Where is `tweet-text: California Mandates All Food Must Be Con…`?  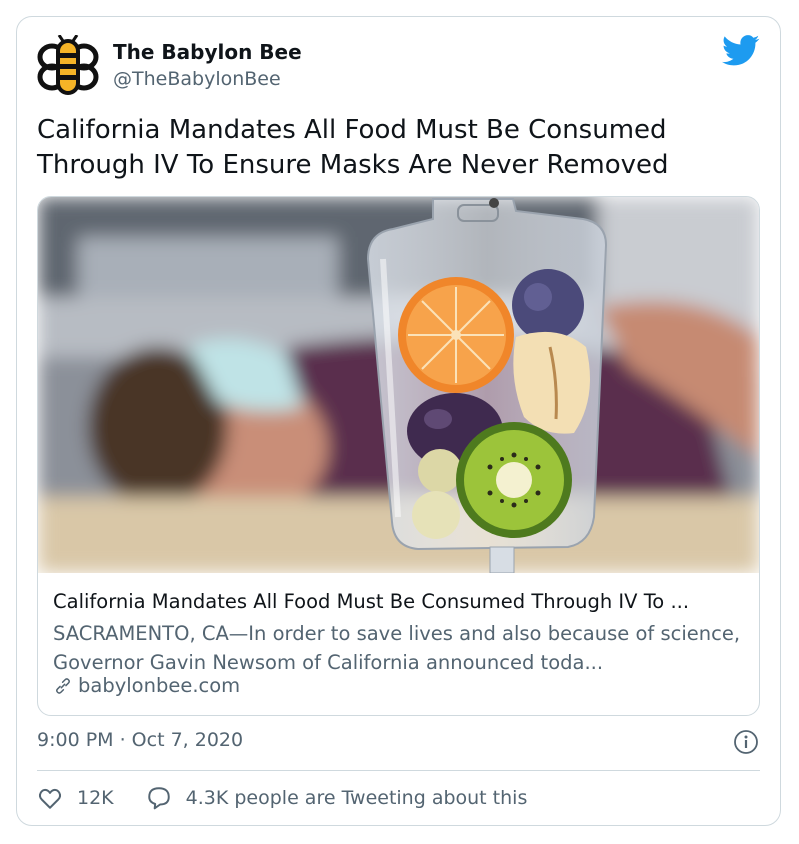
tweet-text: California Mandates All Food Must Be Con… is located at coordinates (353, 147).